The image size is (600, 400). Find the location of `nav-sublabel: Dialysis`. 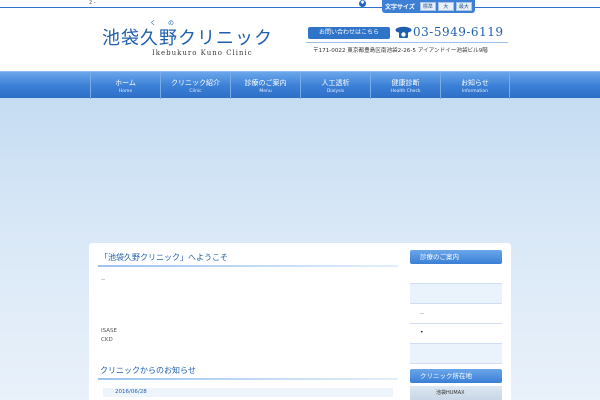

nav-sublabel: Dialysis is located at coordinates (335, 91).